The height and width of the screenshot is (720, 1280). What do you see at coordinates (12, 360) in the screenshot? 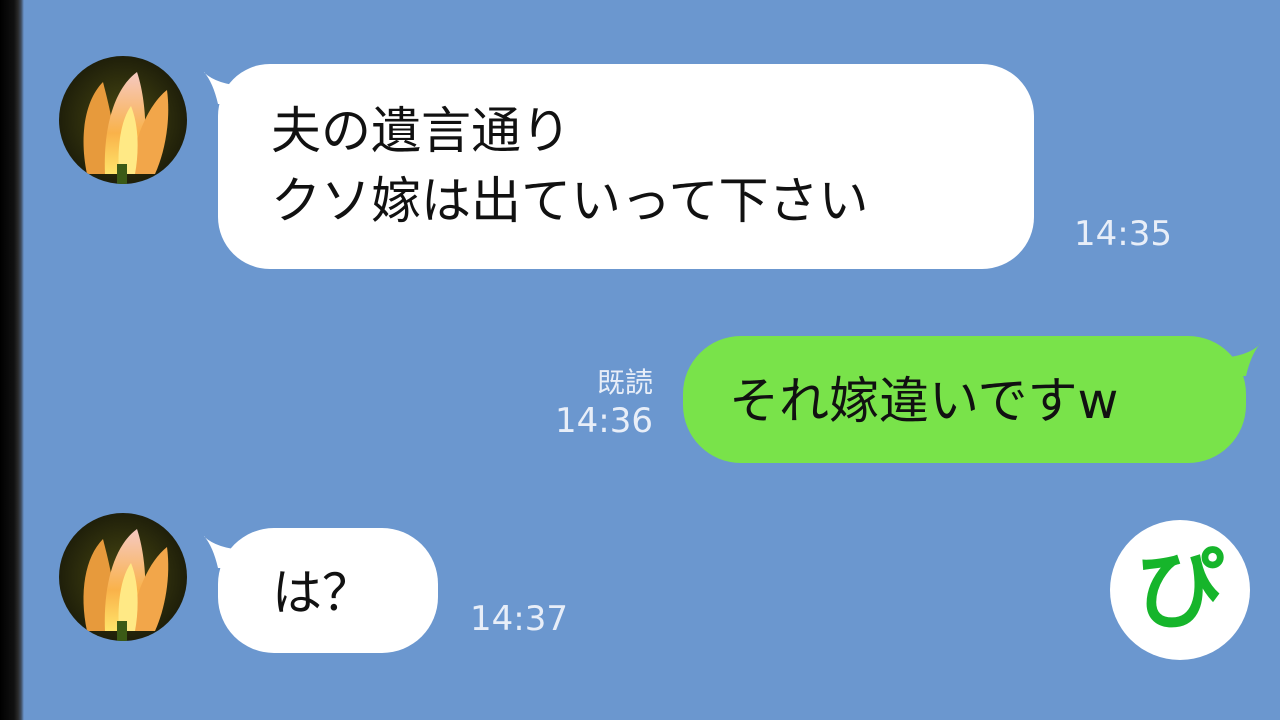
I see `device-edge` at bounding box center [12, 360].